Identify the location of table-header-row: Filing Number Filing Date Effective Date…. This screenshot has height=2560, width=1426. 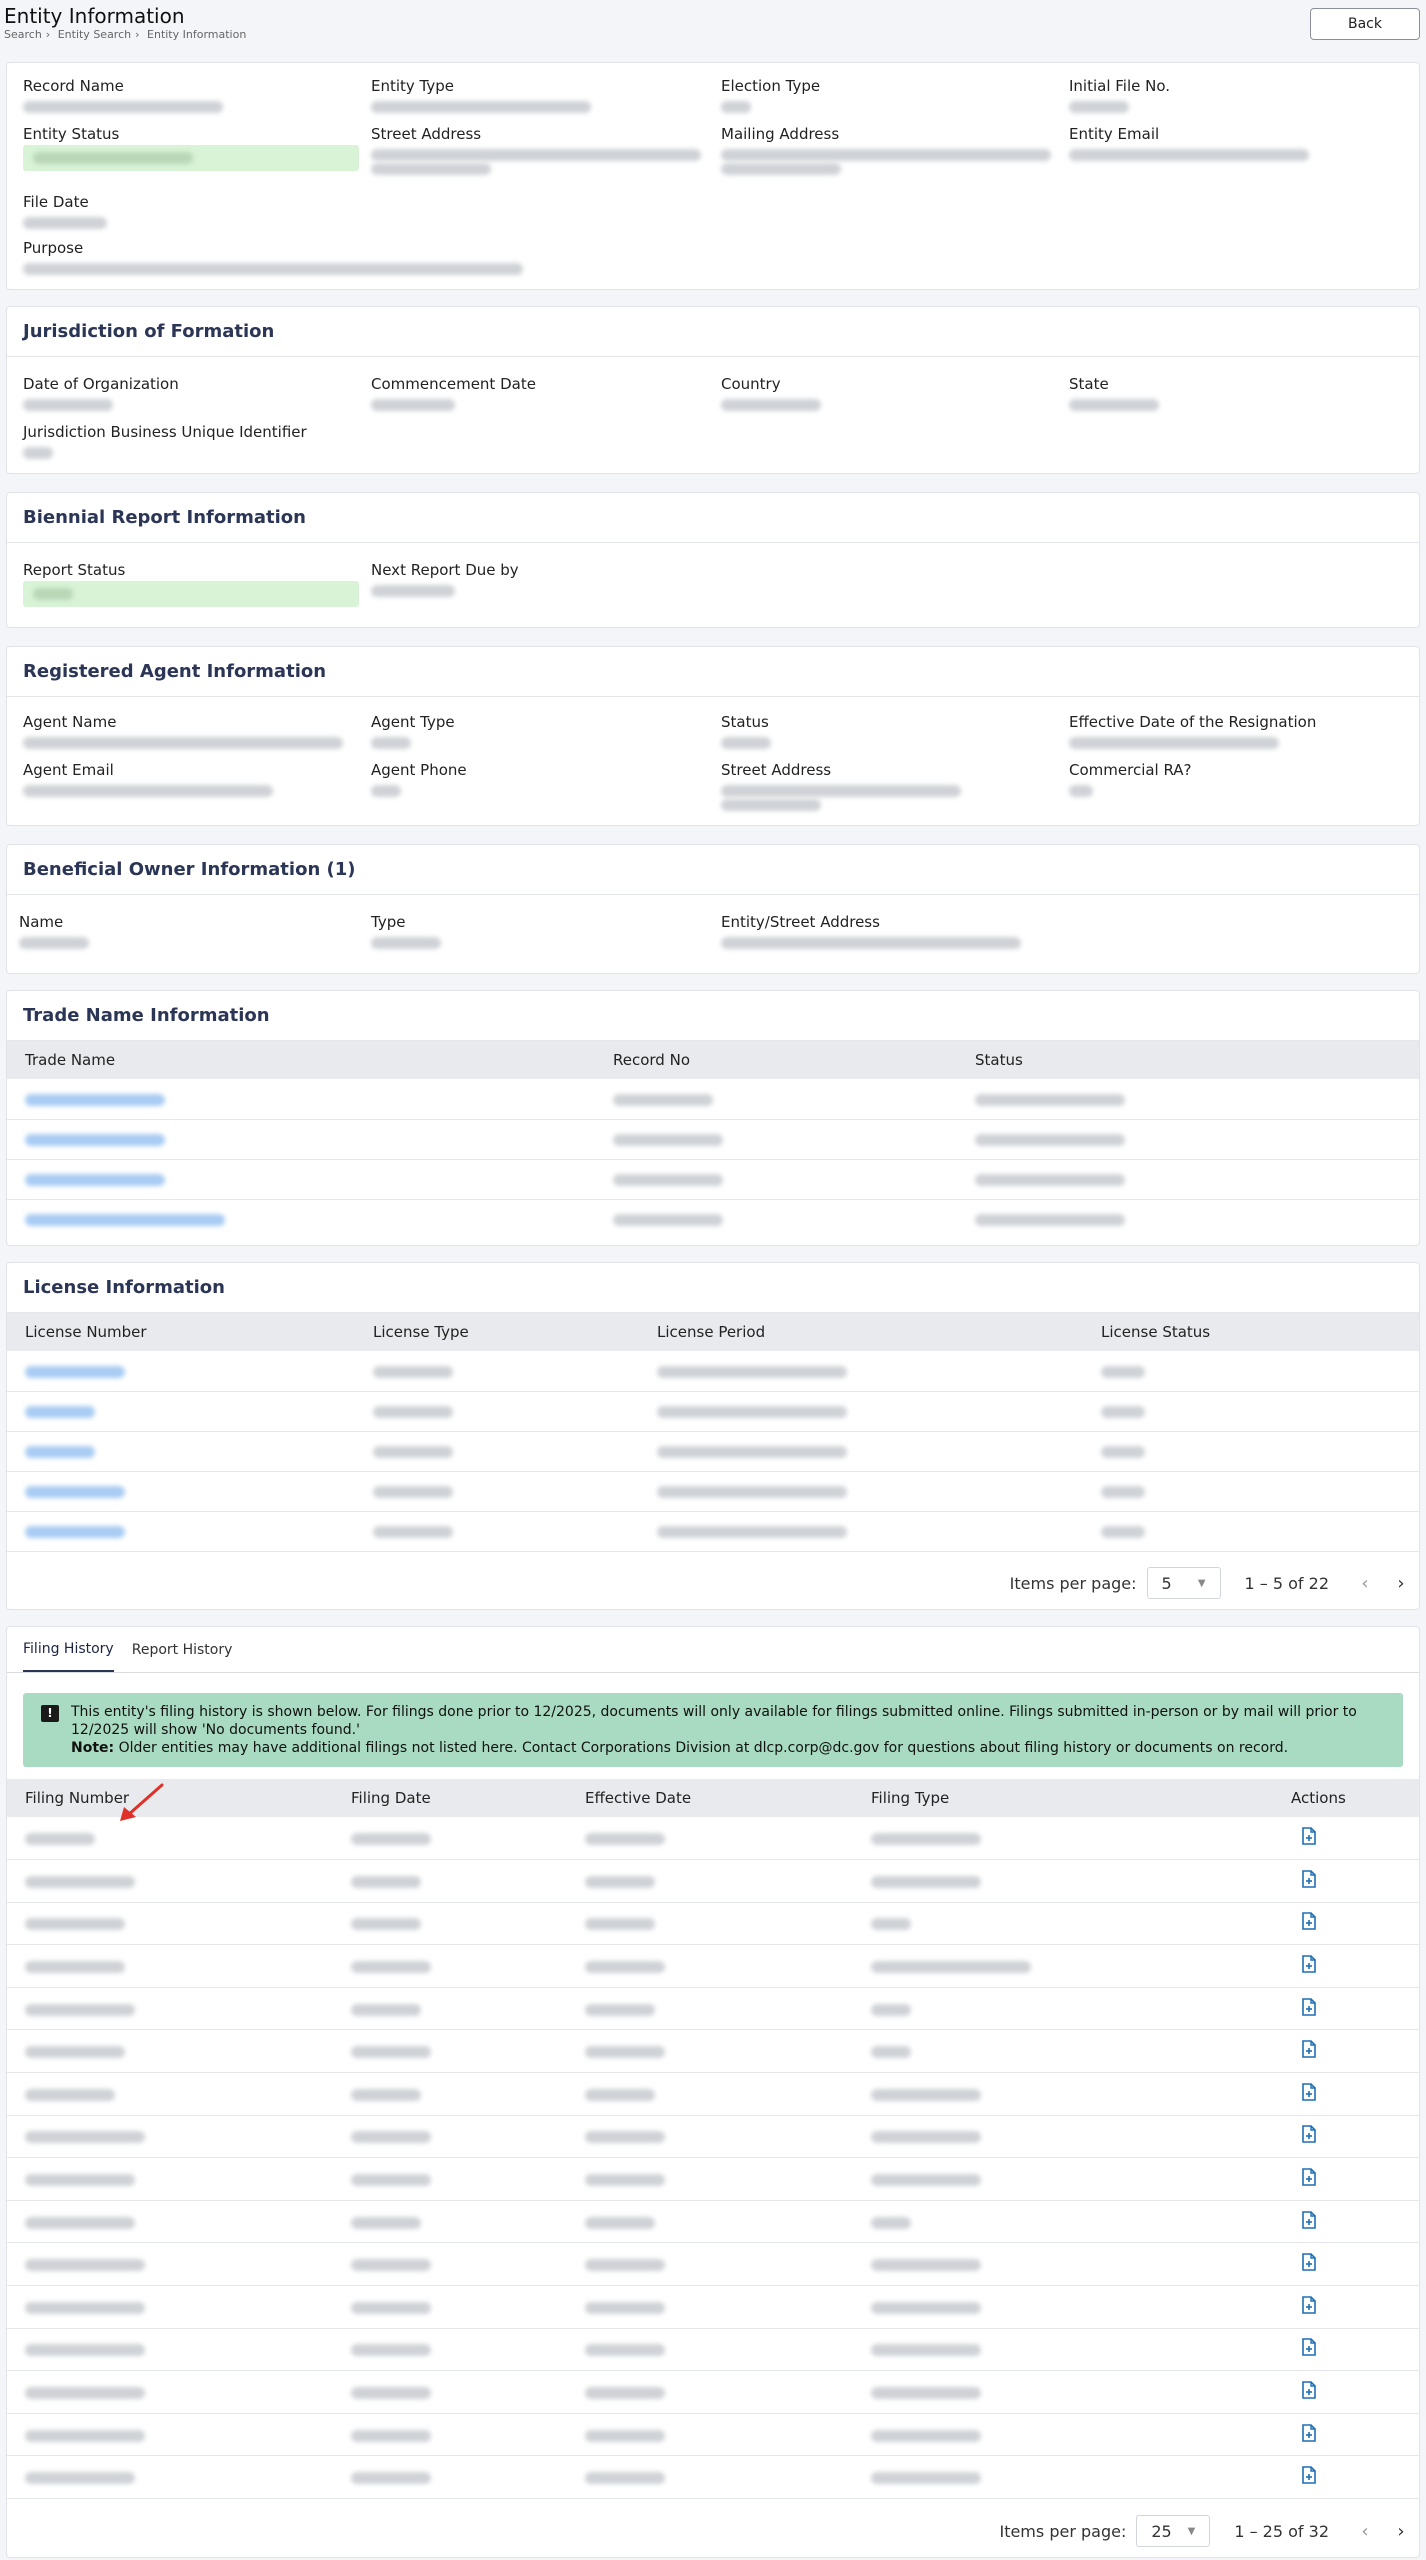
(713, 1798).